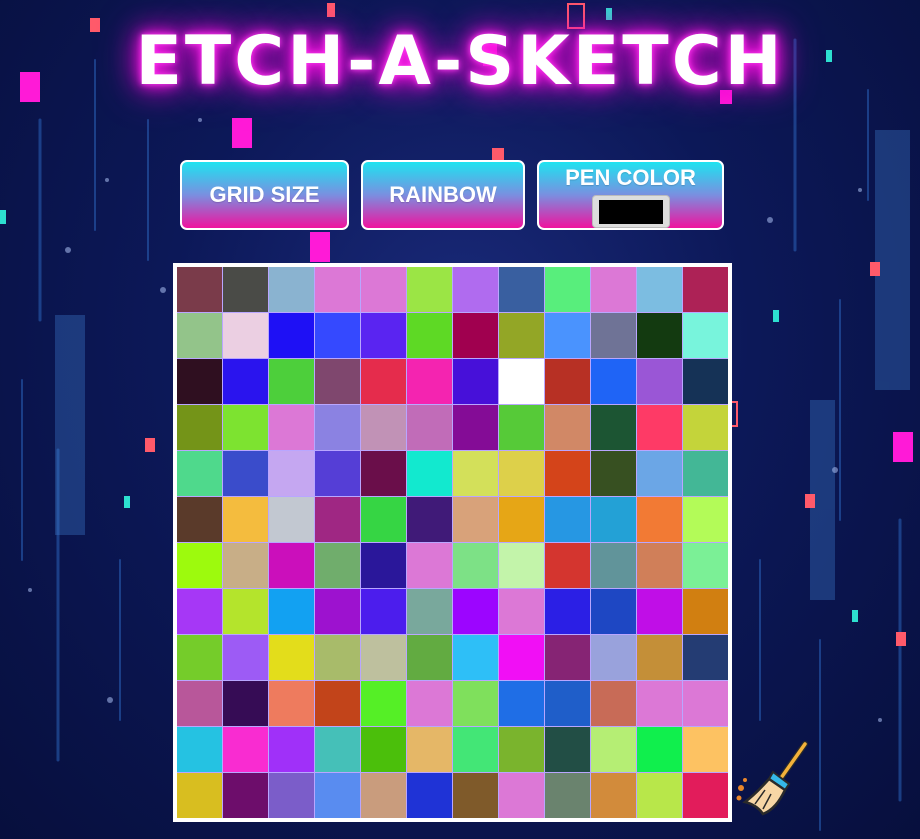 This screenshot has height=839, width=920. I want to click on grid-size-button: GRID SIZE, so click(264, 195).